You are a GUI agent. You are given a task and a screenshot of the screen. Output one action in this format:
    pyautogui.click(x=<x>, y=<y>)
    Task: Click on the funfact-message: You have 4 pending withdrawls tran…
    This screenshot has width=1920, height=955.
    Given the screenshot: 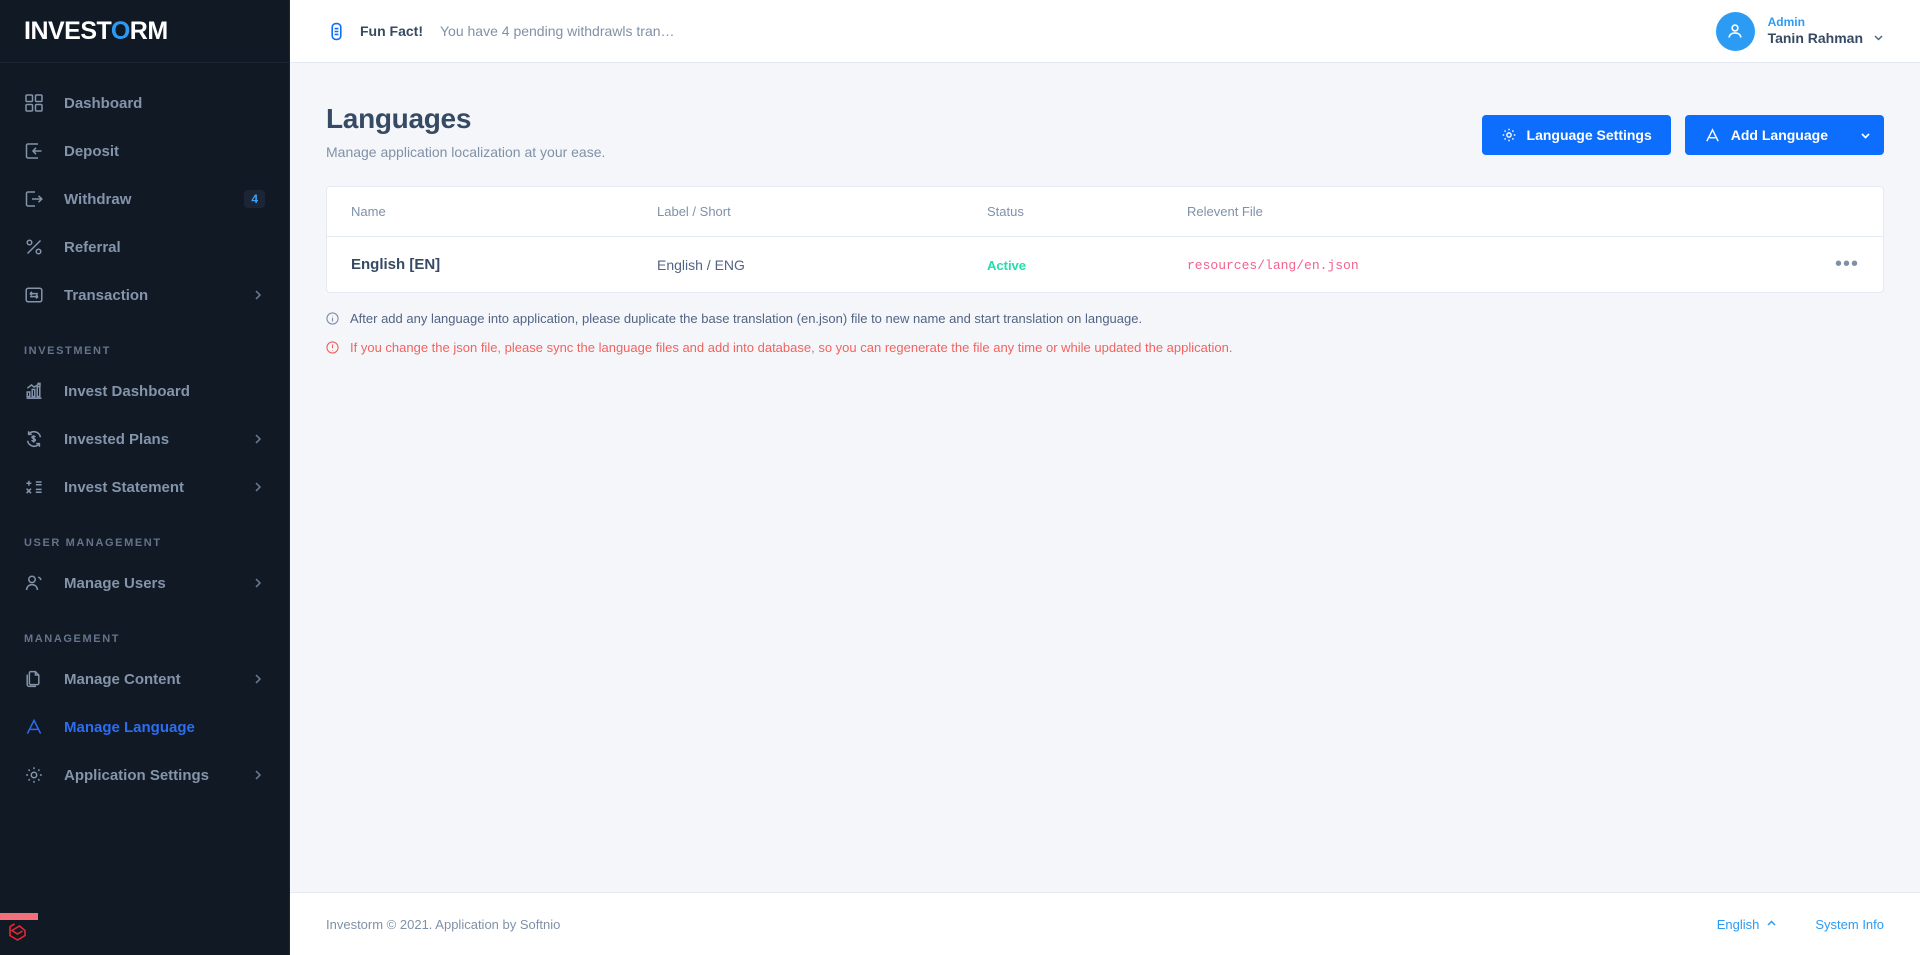 What is the action you would take?
    pyautogui.click(x=557, y=31)
    